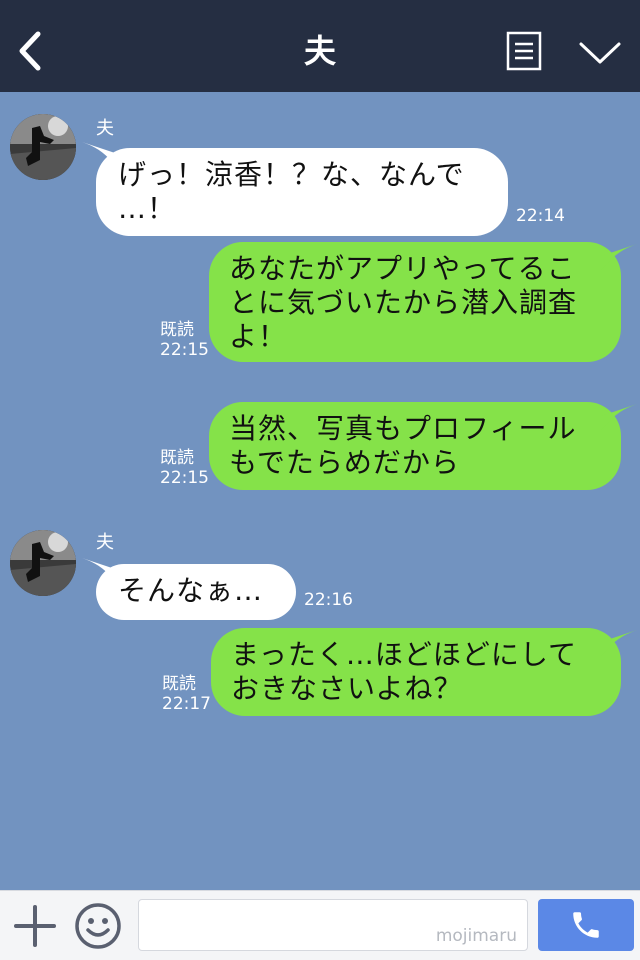 This screenshot has height=960, width=640. I want to click on watermark: mojimaru, so click(476, 936).